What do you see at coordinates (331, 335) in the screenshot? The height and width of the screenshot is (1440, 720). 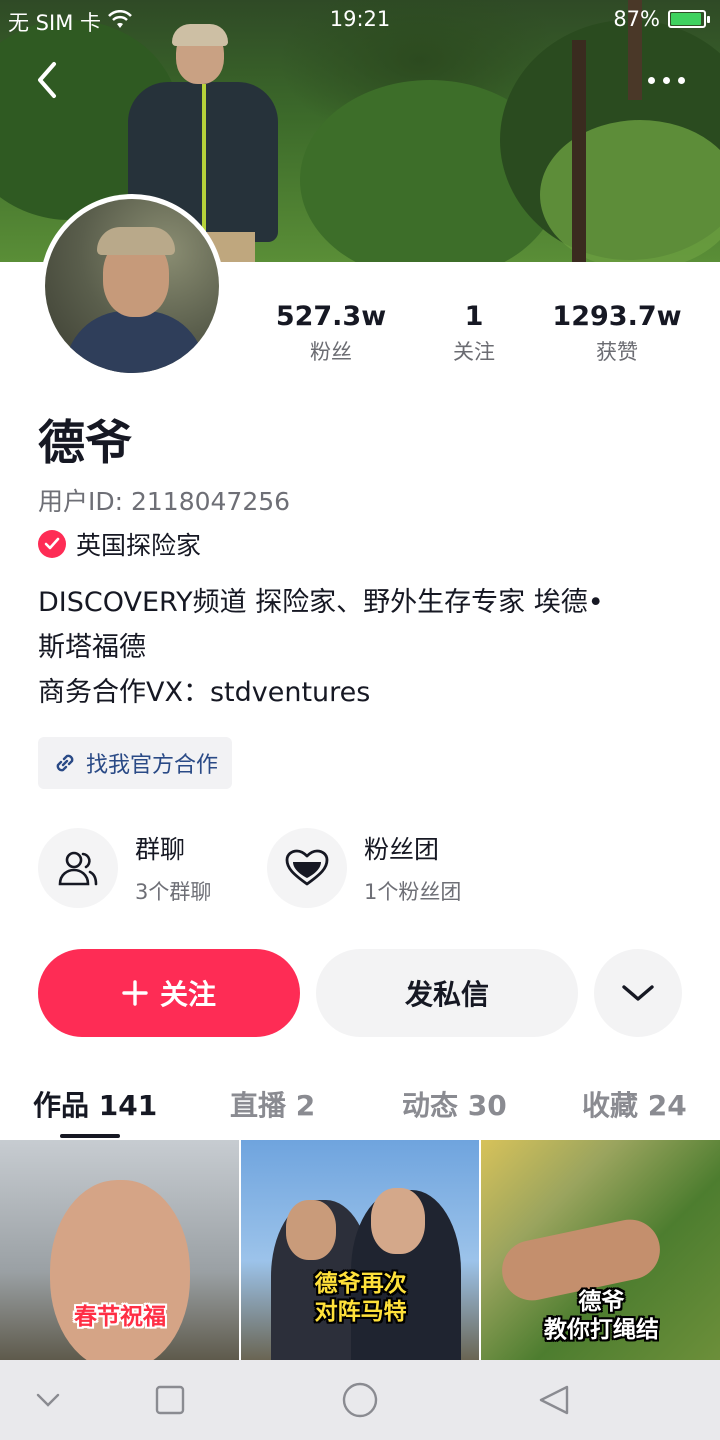 I see `stat-followers: 527.3w 粉丝` at bounding box center [331, 335].